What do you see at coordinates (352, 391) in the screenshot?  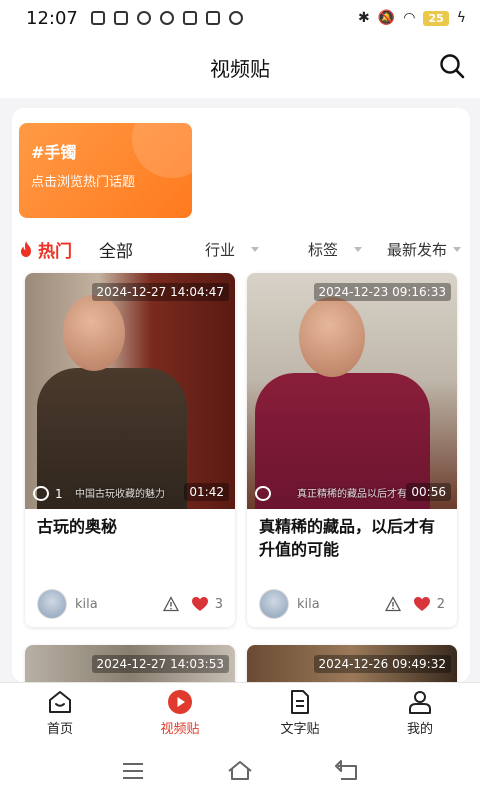 I see `video-thumbnail: 2024-12-23 09:16:33 真正精稀的藏品以后才有增值 00:56` at bounding box center [352, 391].